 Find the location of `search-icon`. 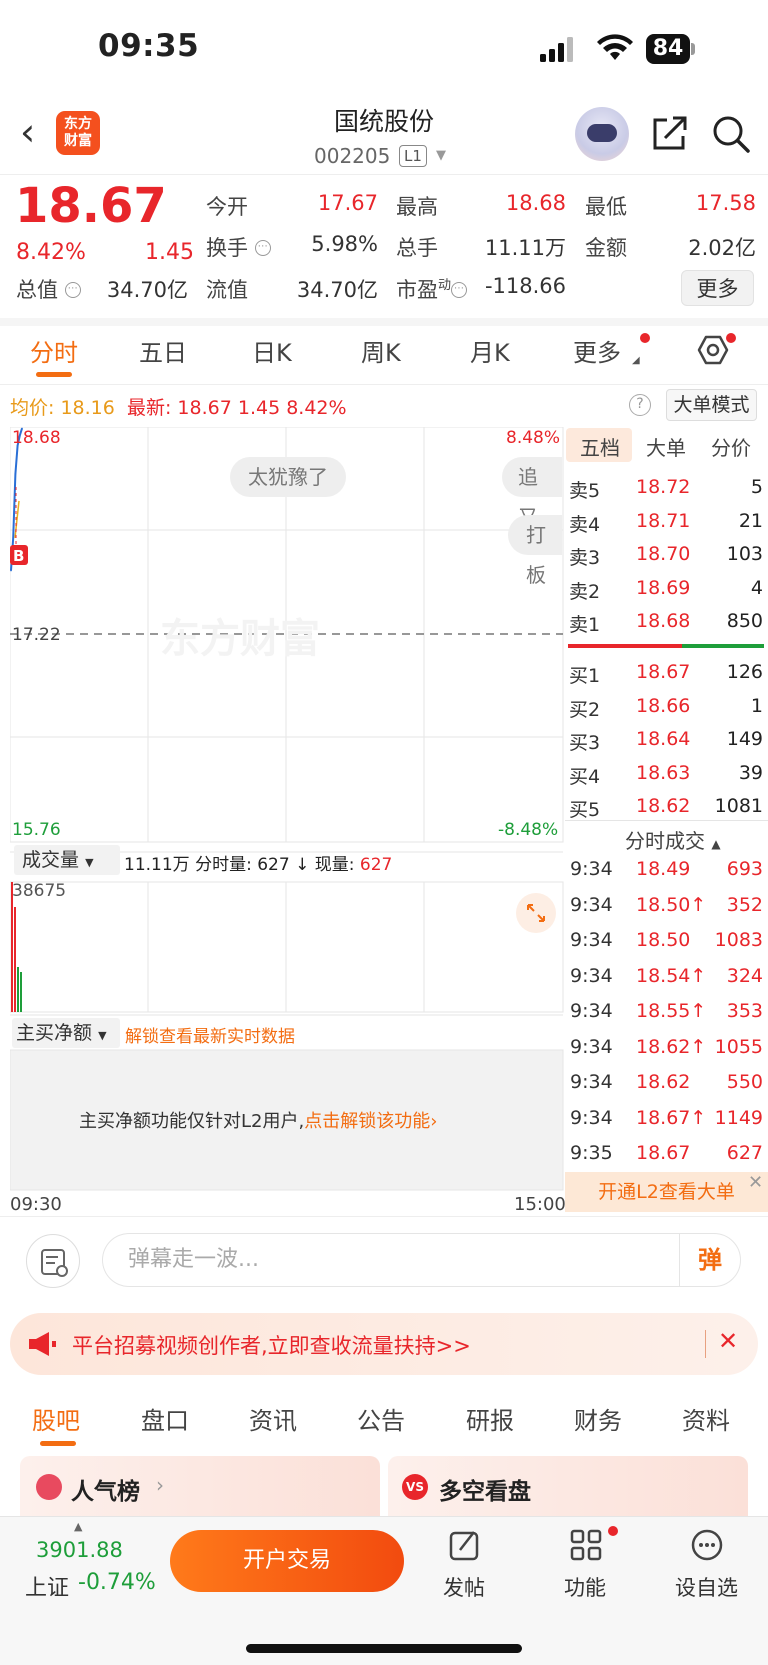

search-icon is located at coordinates (731, 134).